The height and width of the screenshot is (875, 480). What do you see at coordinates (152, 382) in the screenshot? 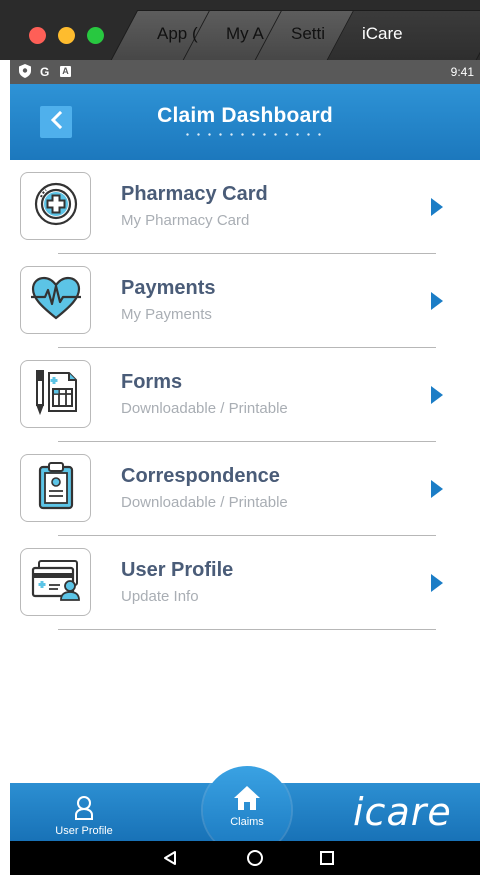
I see `menu-item-title: Forms` at bounding box center [152, 382].